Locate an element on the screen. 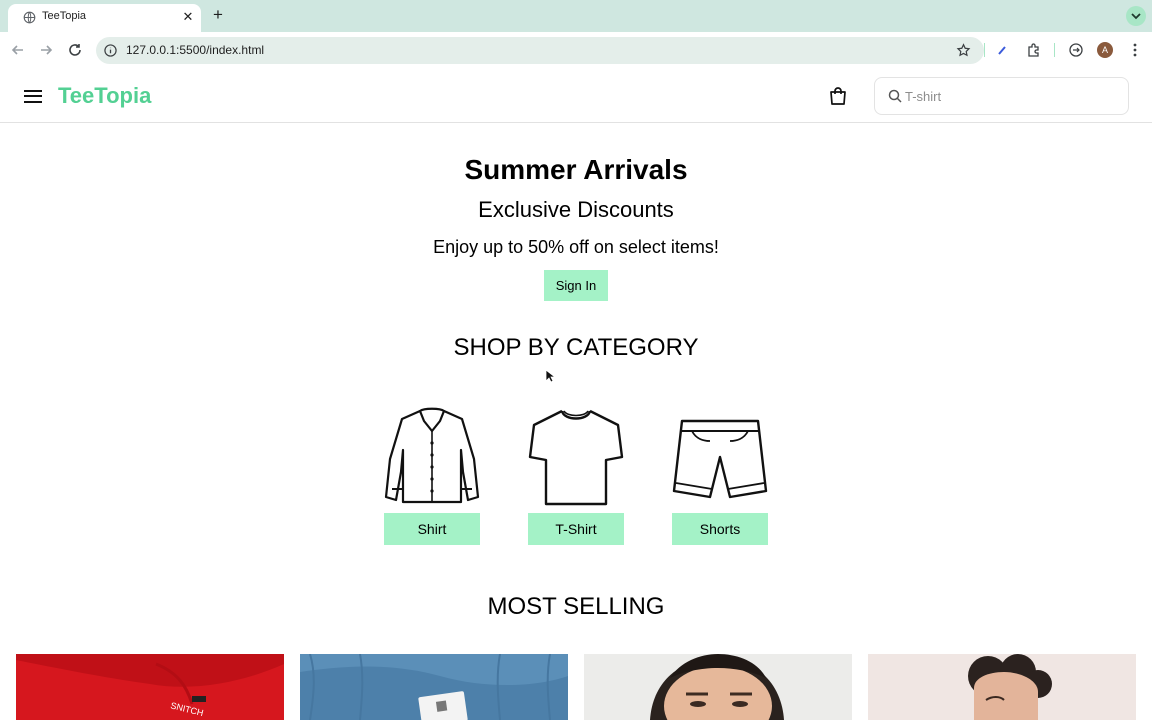 The height and width of the screenshot is (720, 1152). shorts-icon is located at coordinates (720, 459).